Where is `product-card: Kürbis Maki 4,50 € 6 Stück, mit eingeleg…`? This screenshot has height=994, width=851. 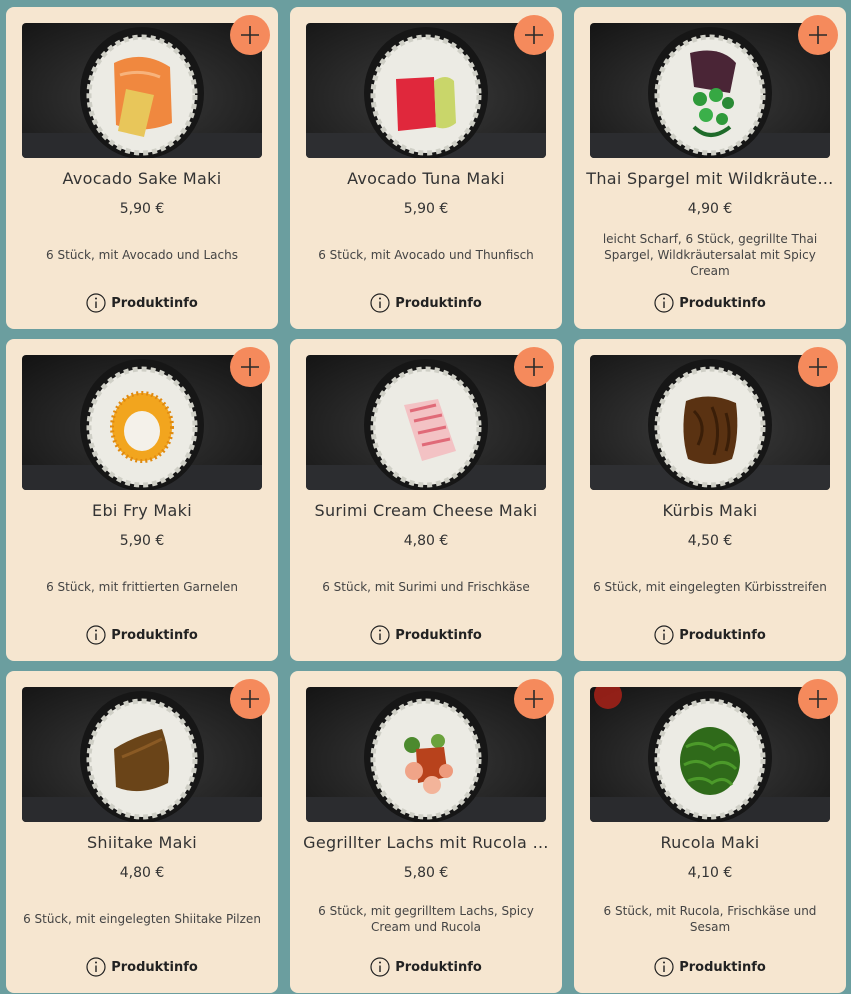
product-card: Kürbis Maki 4,50 € 6 Stück, mit eingeleg… is located at coordinates (710, 500).